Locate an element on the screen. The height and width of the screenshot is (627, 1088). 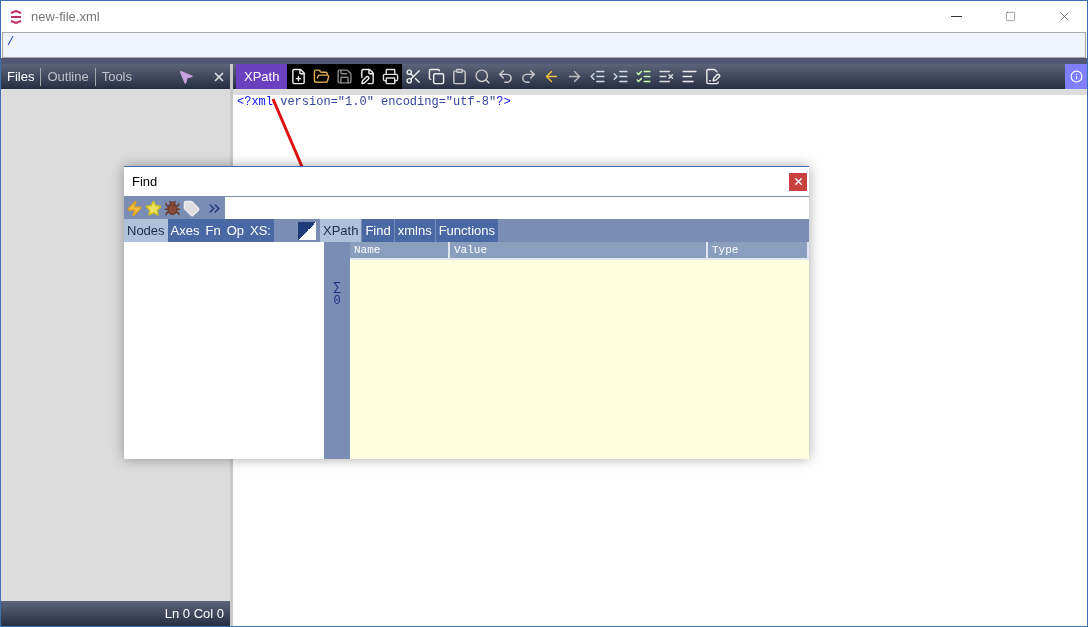
file-plus-icon is located at coordinates (299, 76).